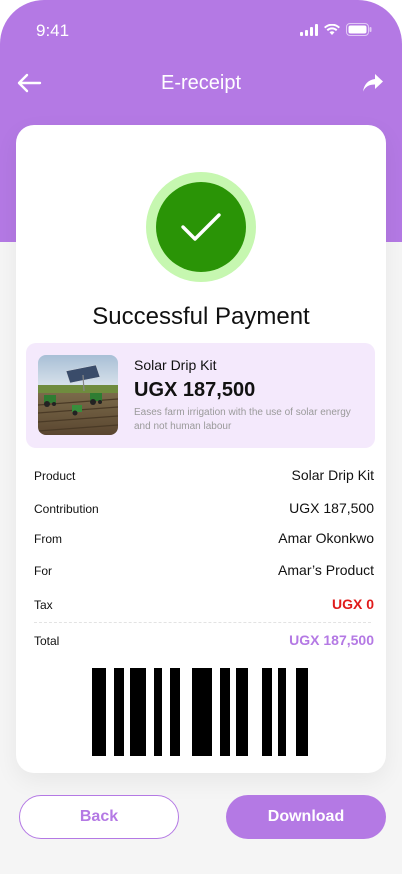 Image resolution: width=402 pixels, height=874 pixels. What do you see at coordinates (55, 476) in the screenshot?
I see `detail-label: Product` at bounding box center [55, 476].